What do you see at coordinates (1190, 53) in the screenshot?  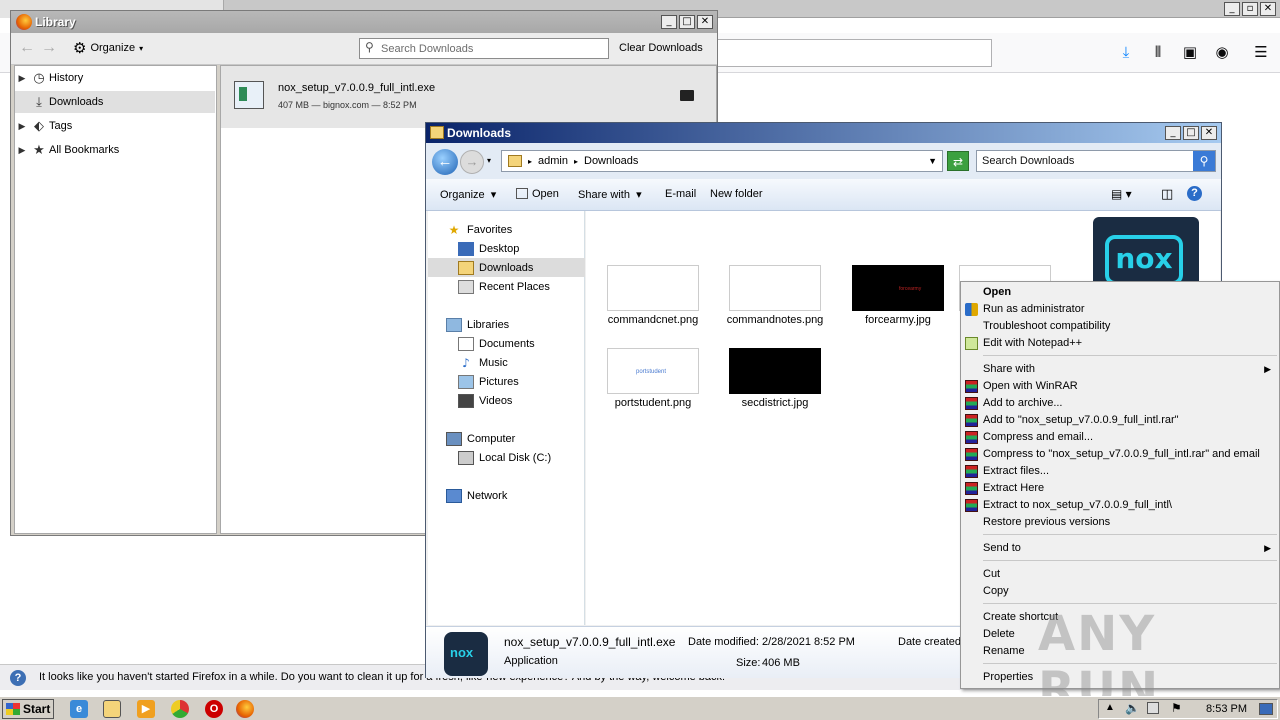 I see `sidebar-icon: ▣` at bounding box center [1190, 53].